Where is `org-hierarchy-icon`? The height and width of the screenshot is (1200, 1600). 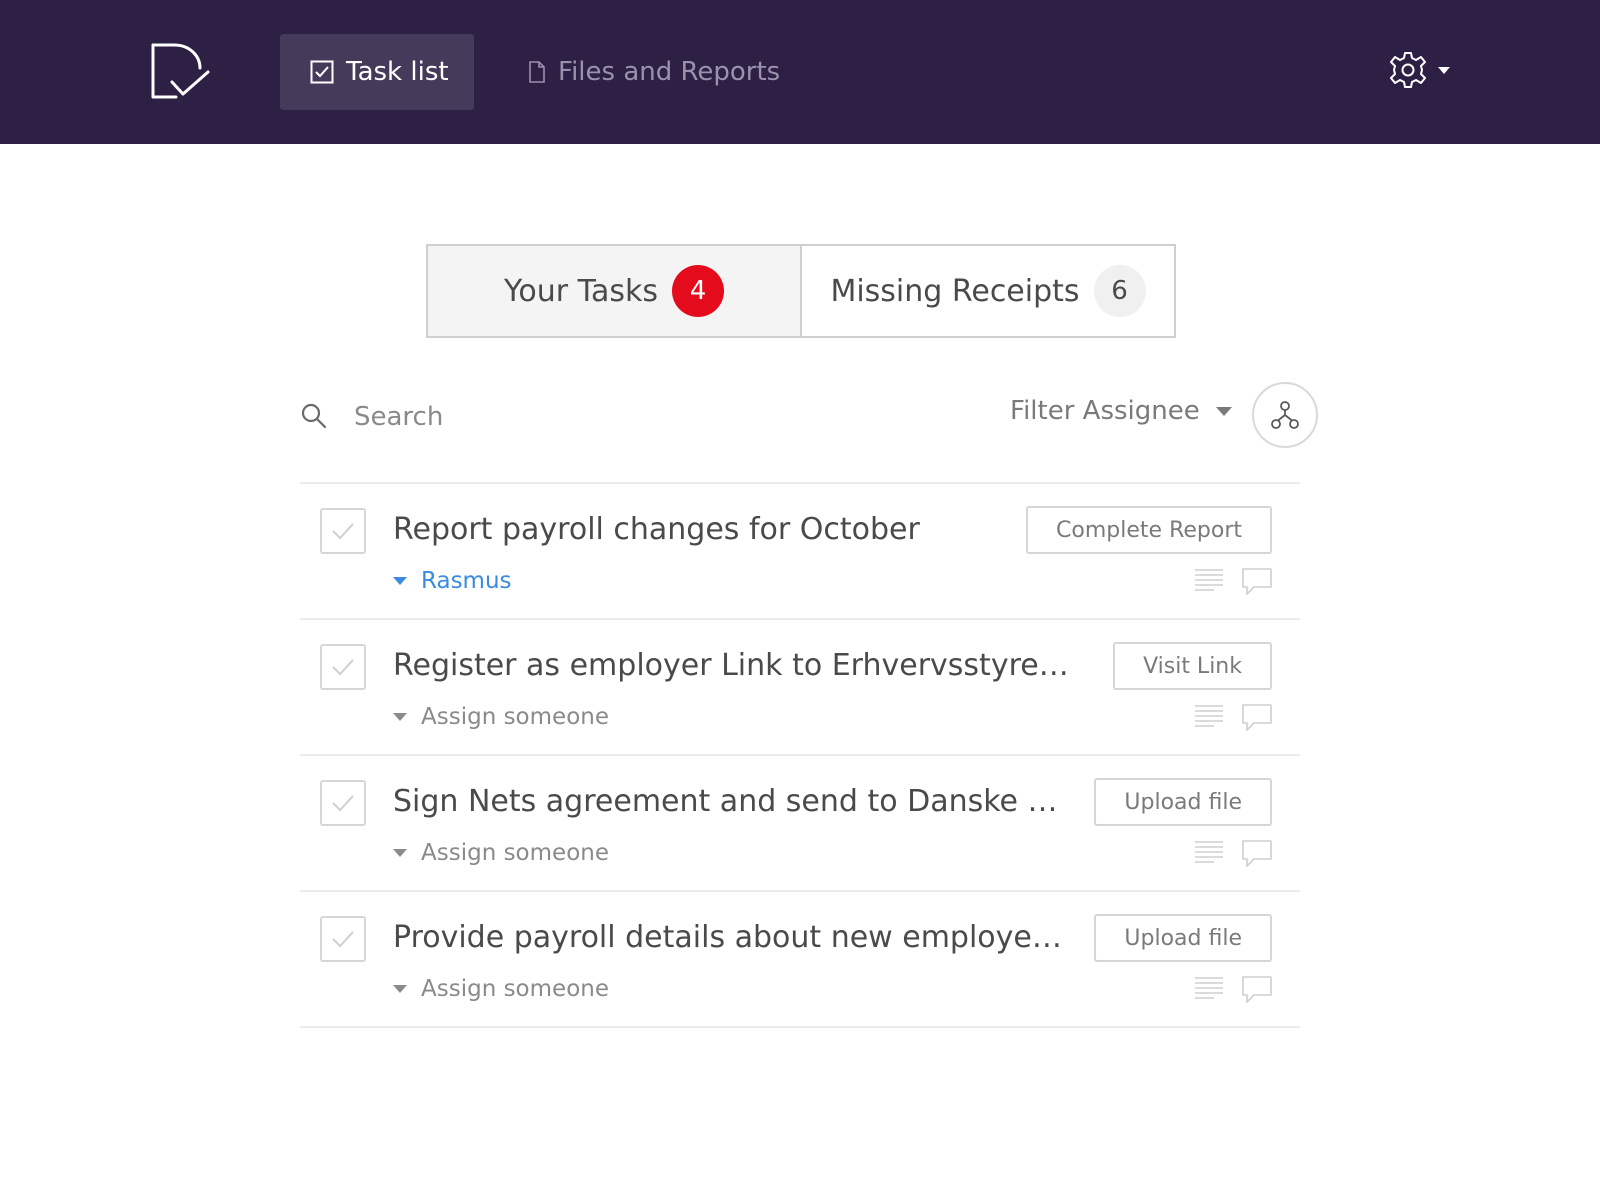 org-hierarchy-icon is located at coordinates (1285, 415).